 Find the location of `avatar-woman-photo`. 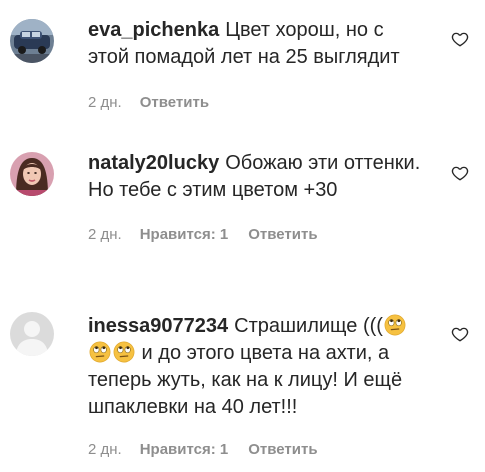

avatar-woman-photo is located at coordinates (32, 174).